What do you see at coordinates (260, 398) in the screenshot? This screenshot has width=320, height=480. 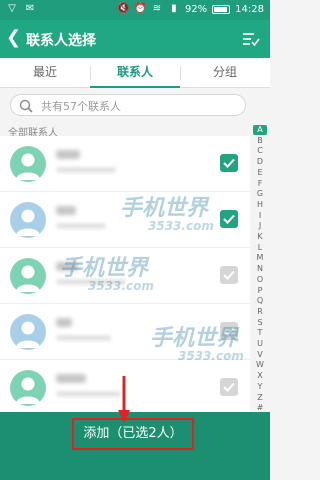 I see `index-letter: Z` at bounding box center [260, 398].